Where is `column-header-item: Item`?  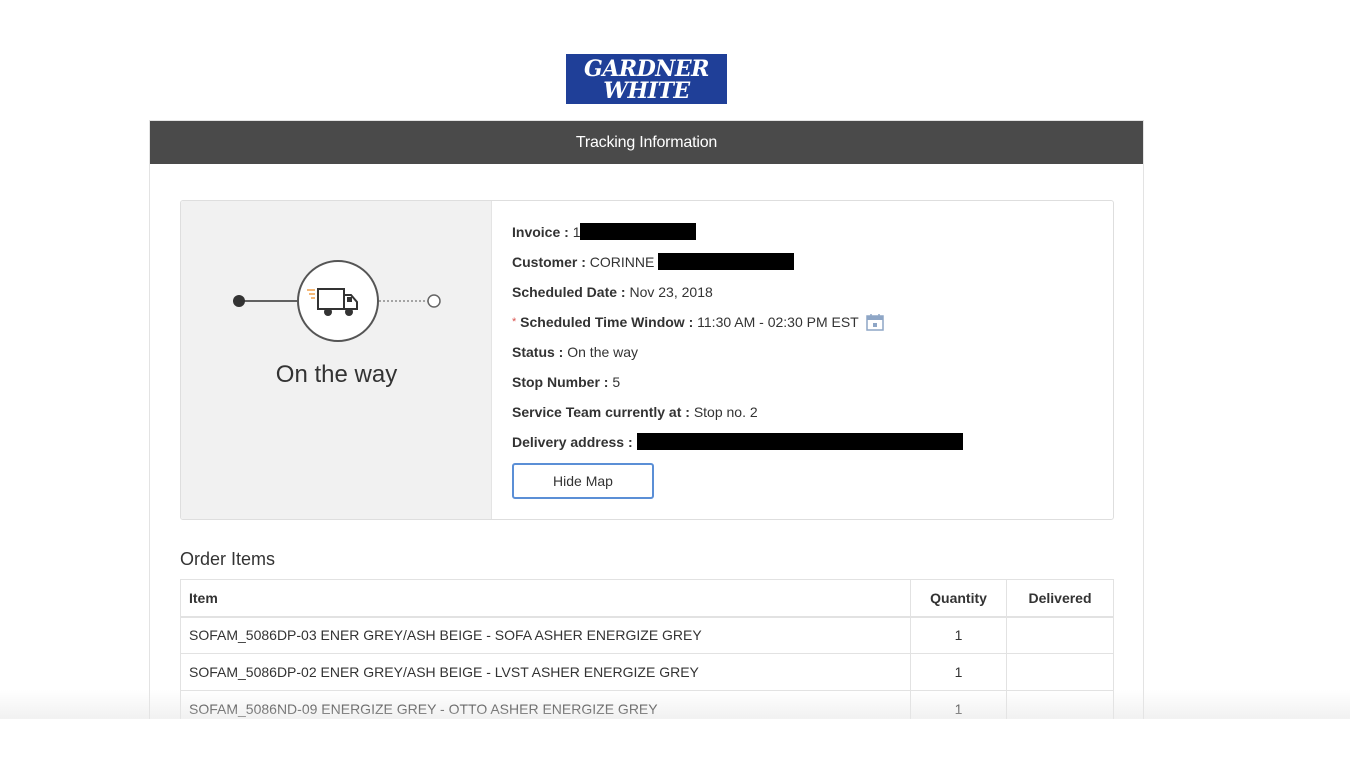
column-header-item: Item is located at coordinates (545, 598).